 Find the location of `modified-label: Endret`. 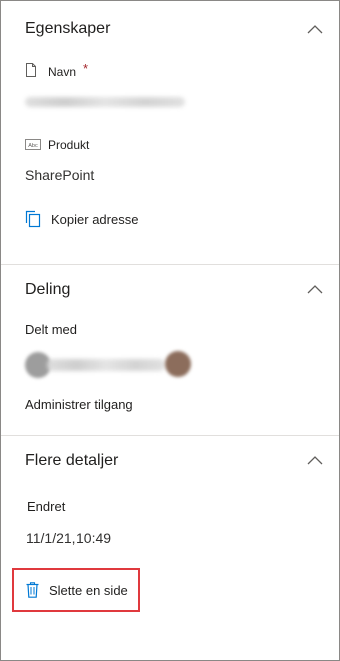

modified-label: Endret is located at coordinates (46, 506).